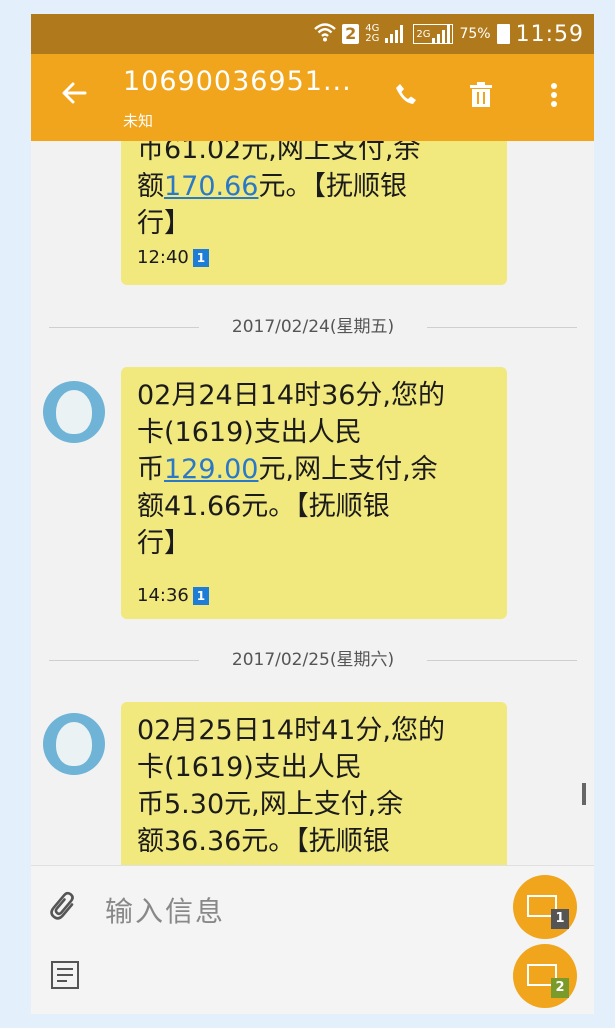  What do you see at coordinates (279, 153) in the screenshot?
I see `message-line: 币61.02元,网上支付,余` at bounding box center [279, 153].